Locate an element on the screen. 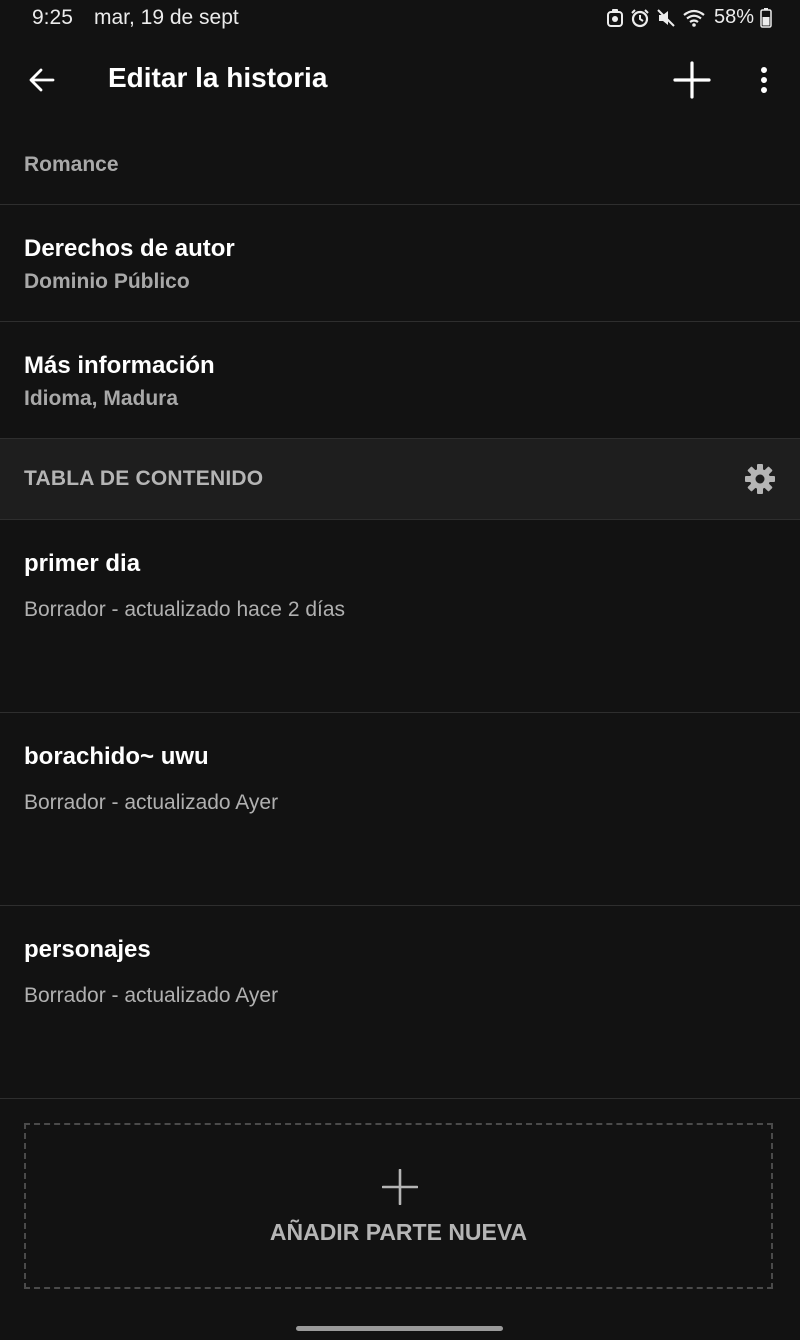  gear-icon is located at coordinates (760, 479).